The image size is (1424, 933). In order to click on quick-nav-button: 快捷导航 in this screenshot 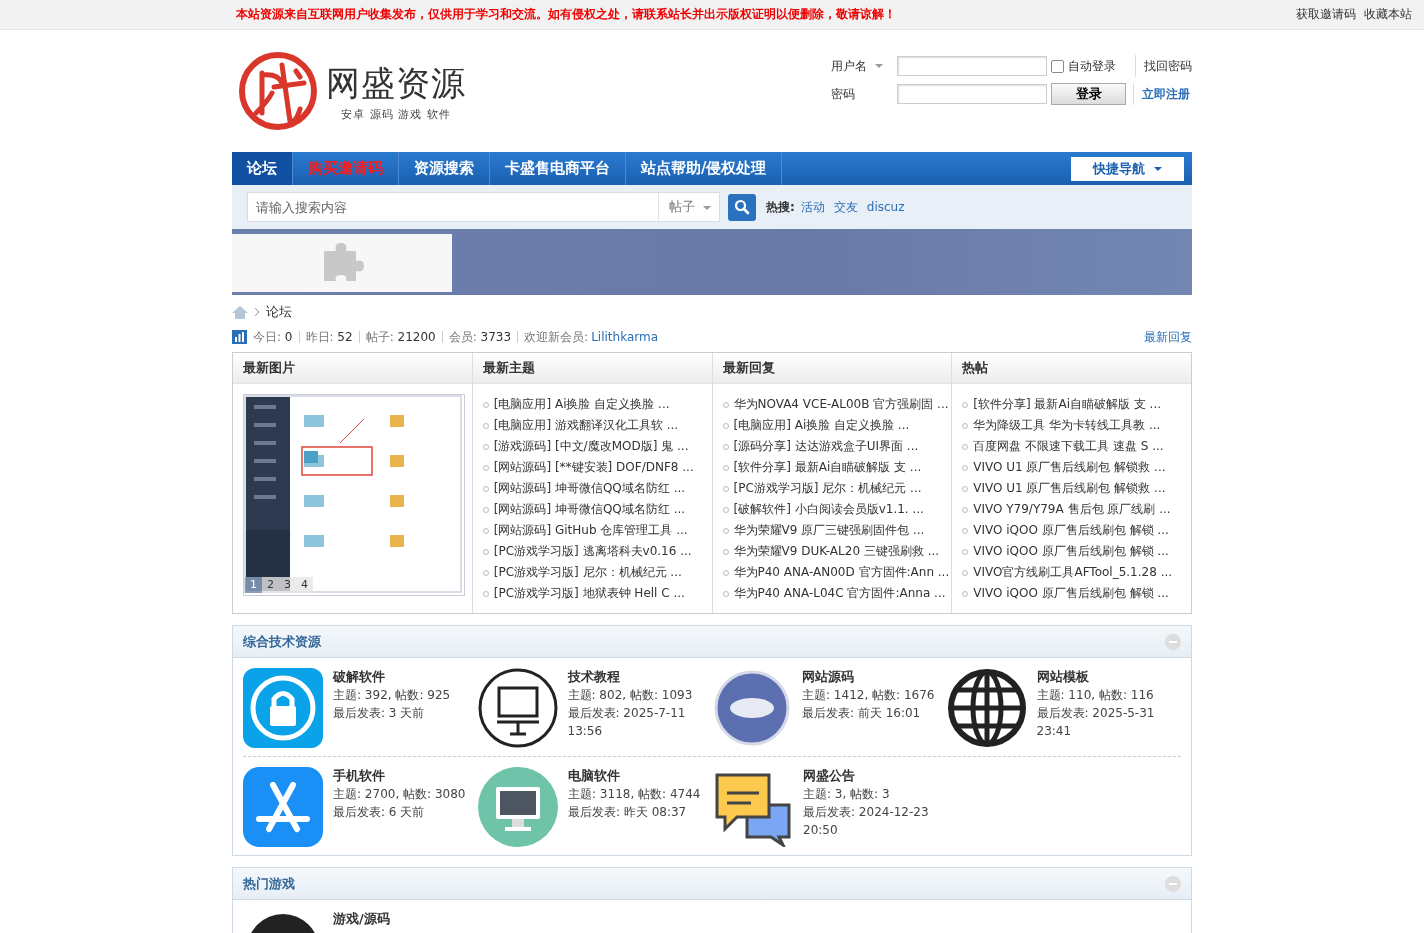, I will do `click(1127, 168)`.